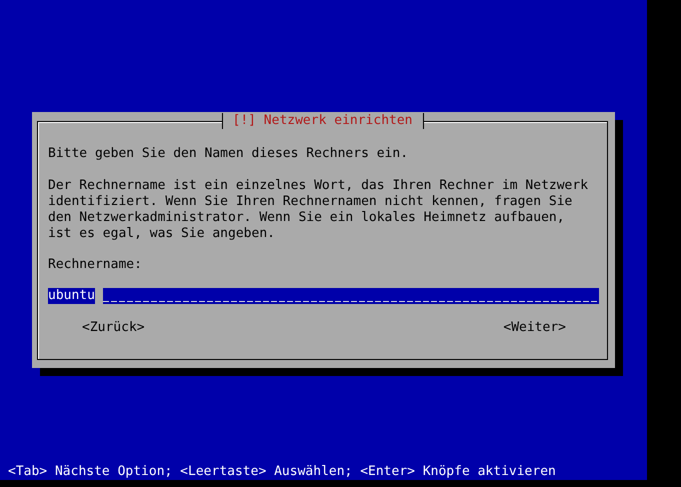 The width and height of the screenshot is (681, 487). Describe the element at coordinates (323, 121) in the screenshot. I see `dialog-title: [!] Netzwerk einrichten` at that location.